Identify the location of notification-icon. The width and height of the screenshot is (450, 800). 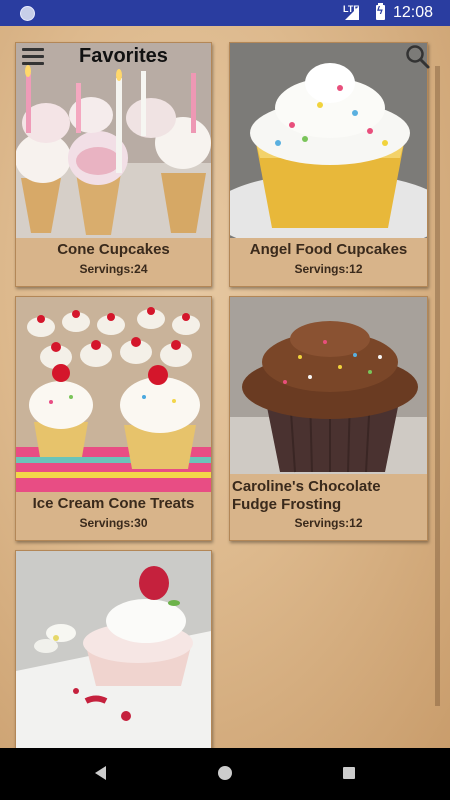
(27, 13).